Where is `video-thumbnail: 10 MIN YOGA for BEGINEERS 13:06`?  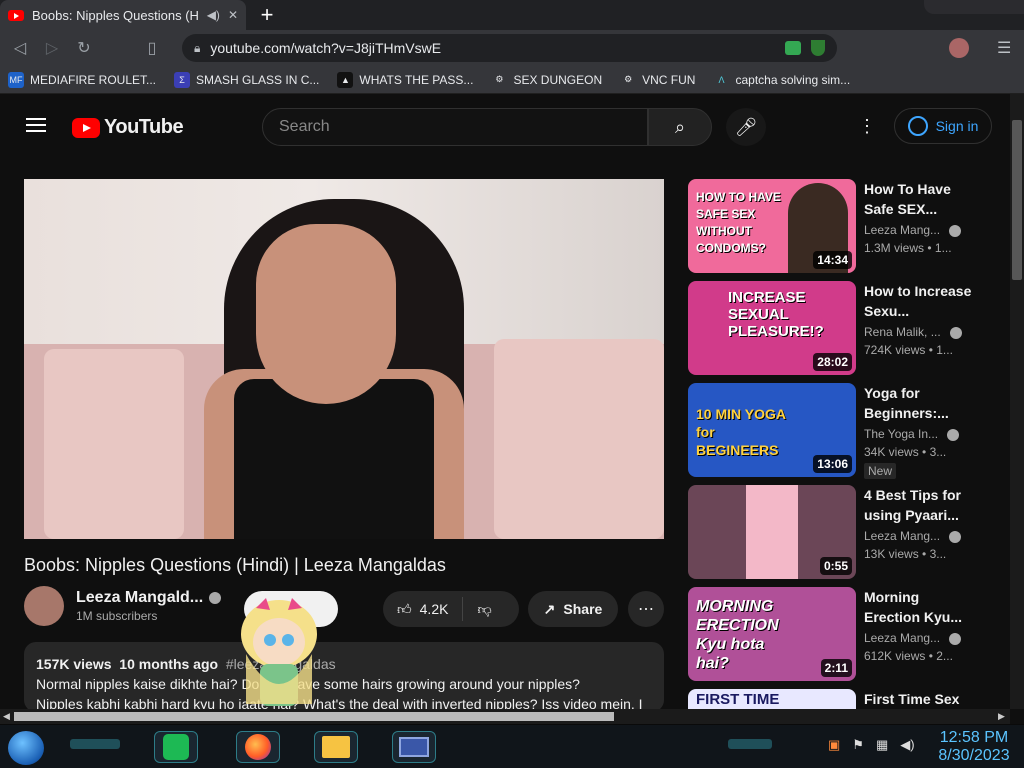
video-thumbnail: 10 MIN YOGA for BEGINEERS 13:06 is located at coordinates (772, 430).